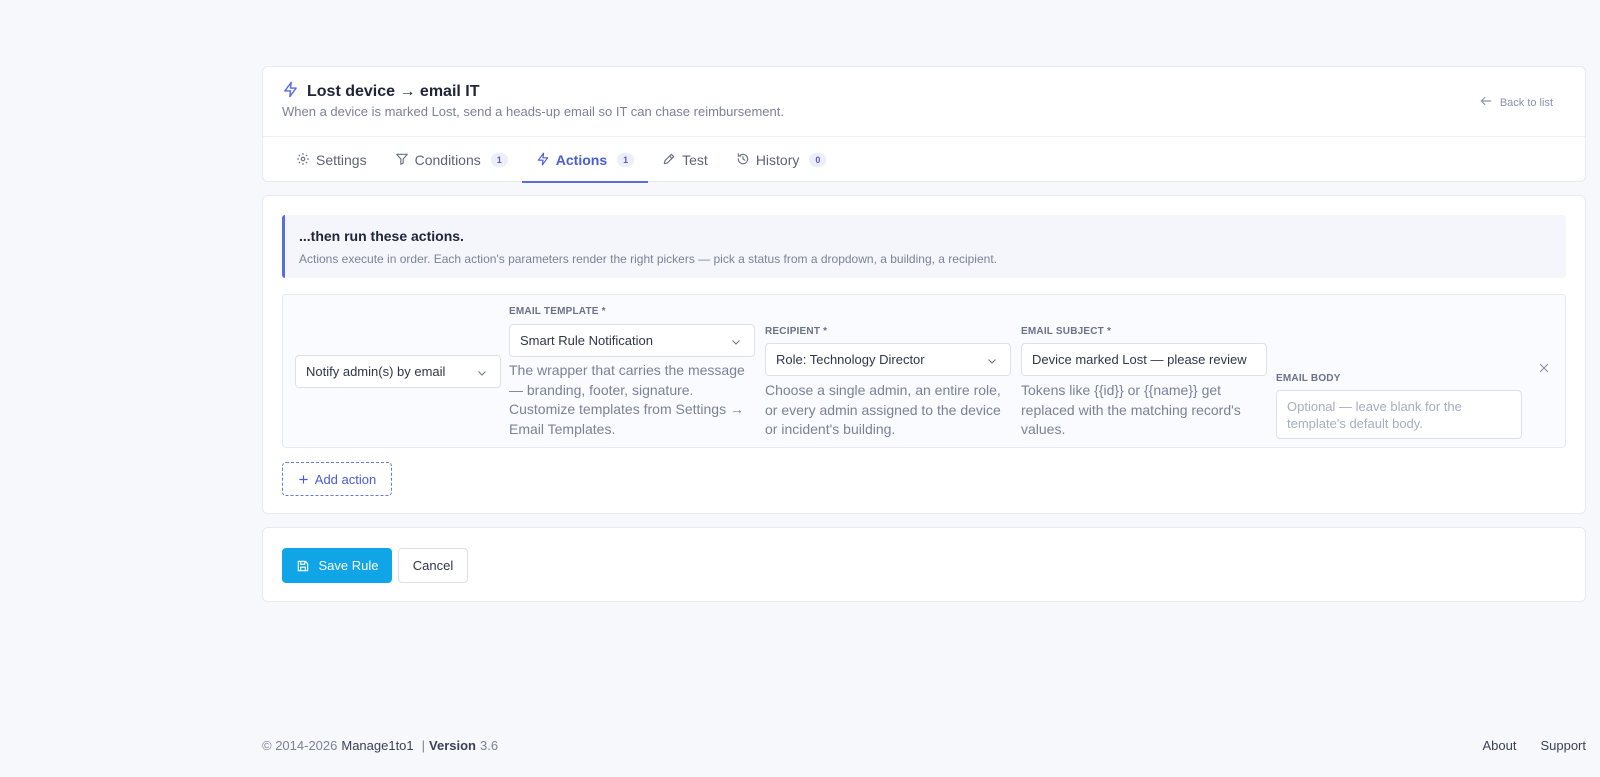  What do you see at coordinates (1526, 102) in the screenshot?
I see `back-link-label: Back to list` at bounding box center [1526, 102].